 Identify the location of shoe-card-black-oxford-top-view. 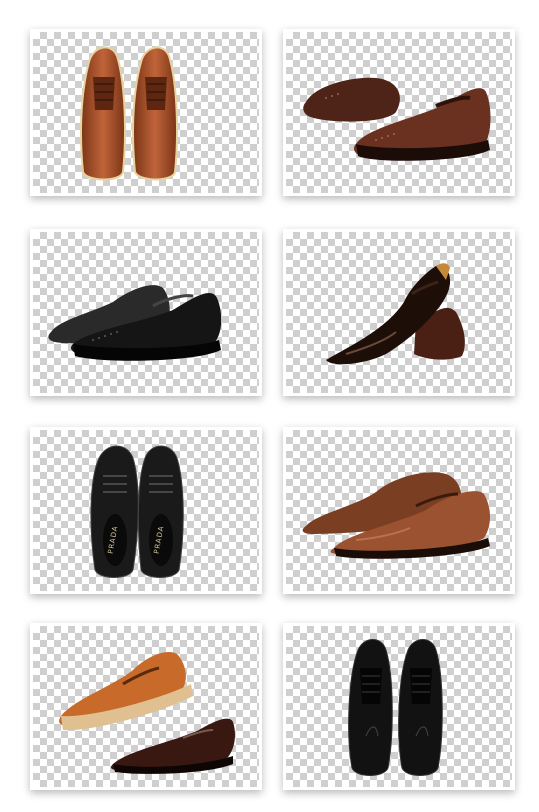
(399, 706).